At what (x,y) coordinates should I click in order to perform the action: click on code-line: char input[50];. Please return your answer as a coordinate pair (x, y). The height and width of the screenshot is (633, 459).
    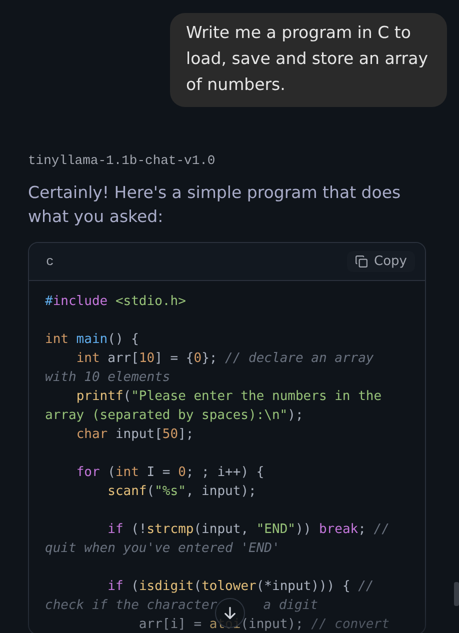
    Looking at the image, I should click on (135, 435).